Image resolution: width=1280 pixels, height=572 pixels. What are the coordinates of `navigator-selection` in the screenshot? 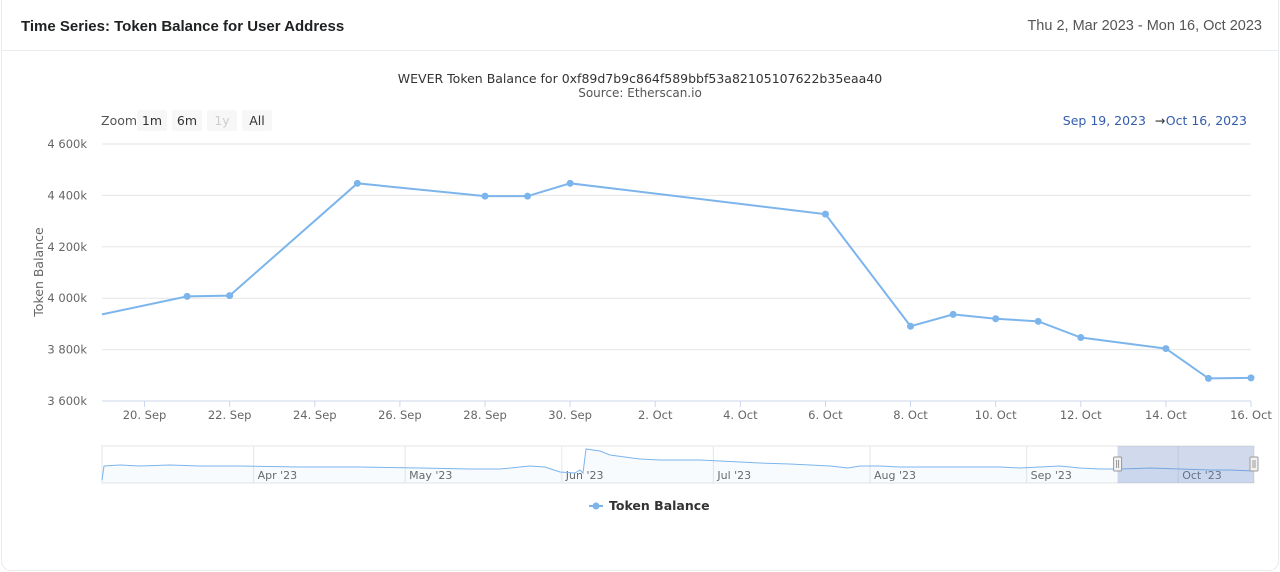 It's located at (1185, 464).